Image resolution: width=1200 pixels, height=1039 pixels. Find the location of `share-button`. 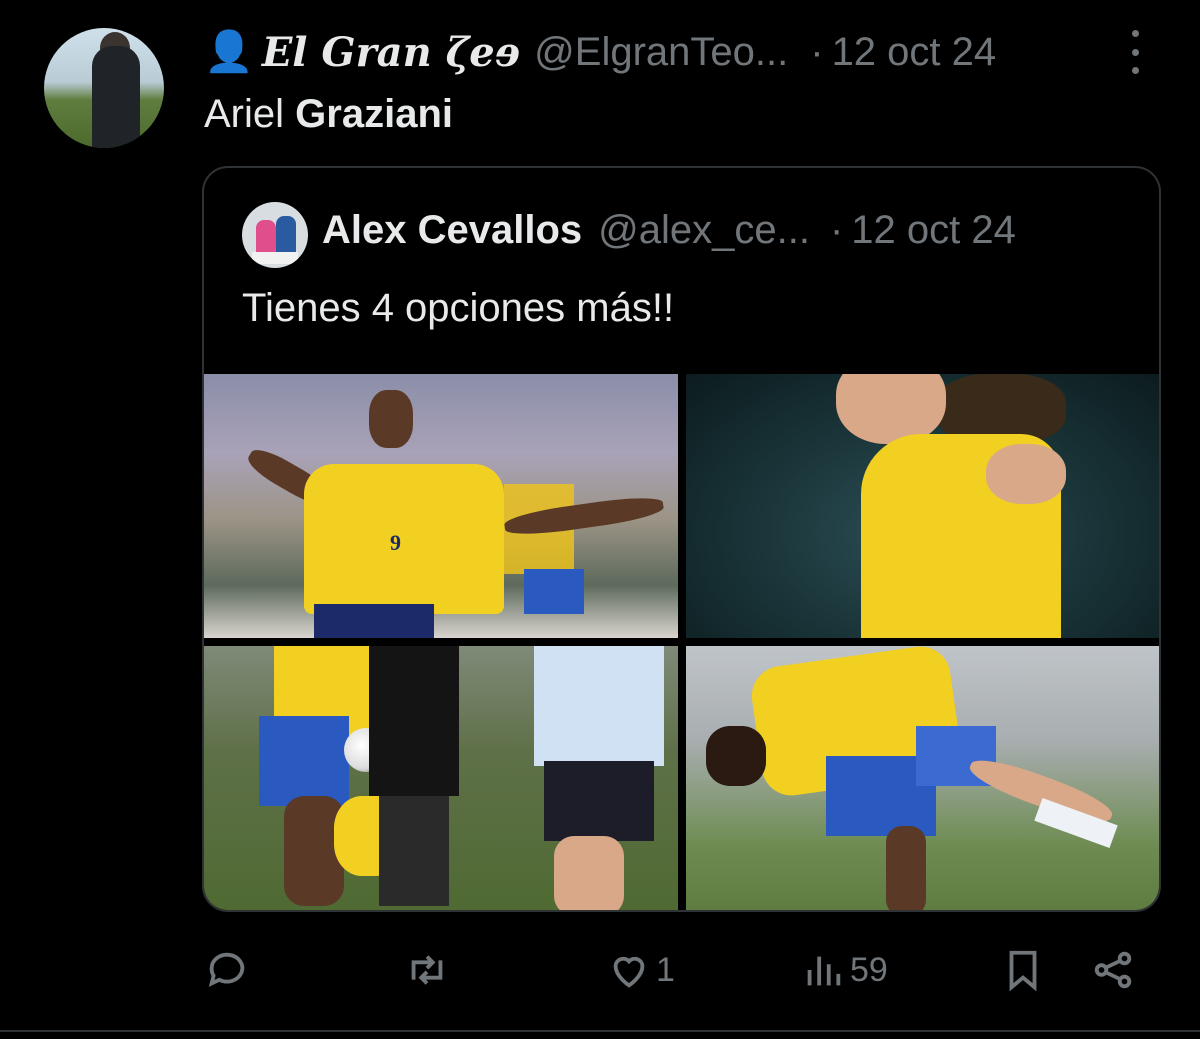

share-button is located at coordinates (1113, 970).